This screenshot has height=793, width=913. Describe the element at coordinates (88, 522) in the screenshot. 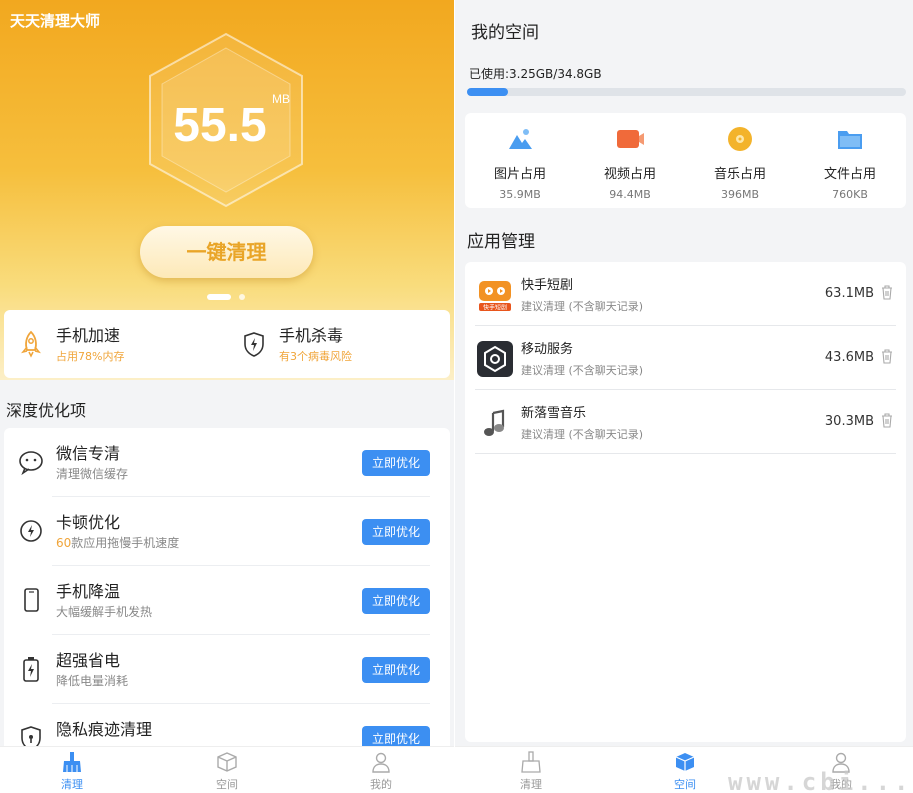

I see `list-item-title: 卡顿优化` at that location.